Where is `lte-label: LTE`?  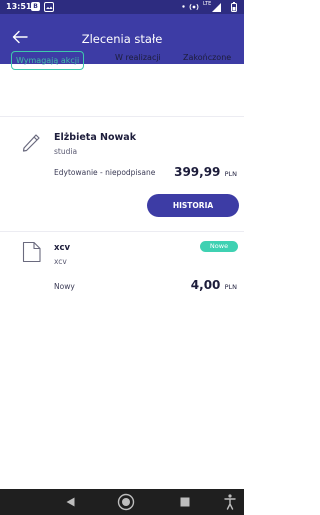
lte-label: LTE is located at coordinates (207, 4).